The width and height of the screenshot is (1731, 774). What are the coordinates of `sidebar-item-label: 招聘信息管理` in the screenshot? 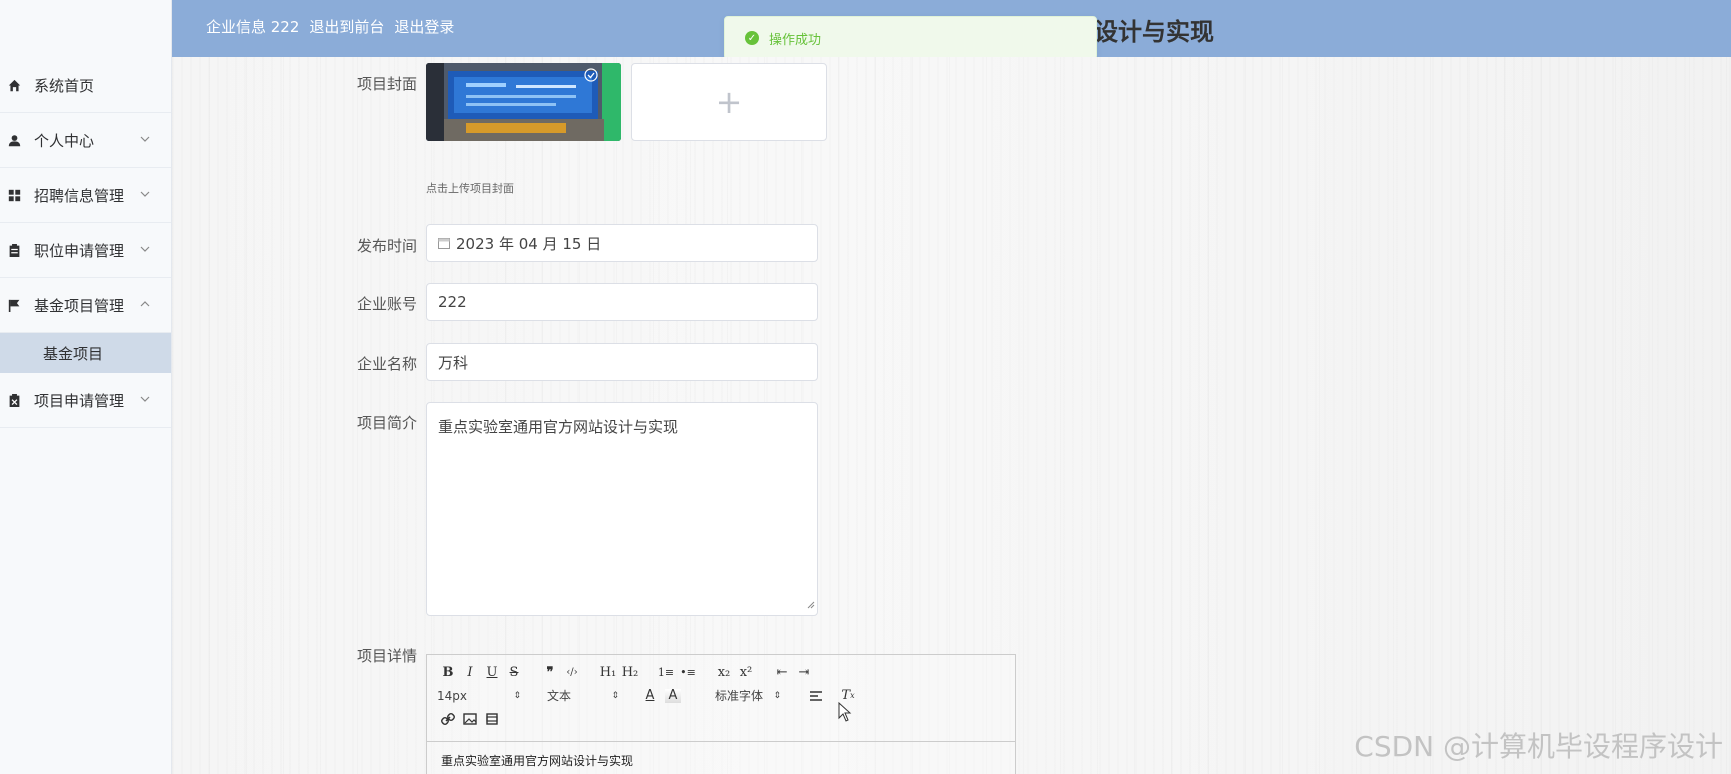 It's located at (79, 195).